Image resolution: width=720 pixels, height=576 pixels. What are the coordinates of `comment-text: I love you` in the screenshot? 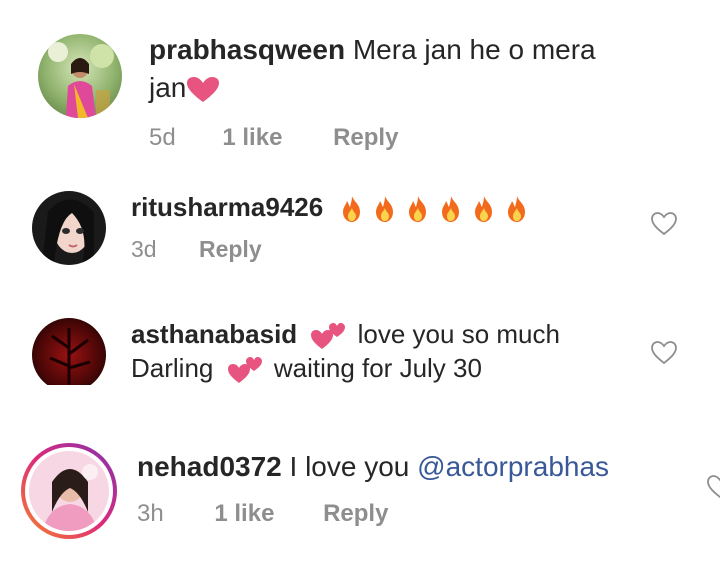 It's located at (349, 466).